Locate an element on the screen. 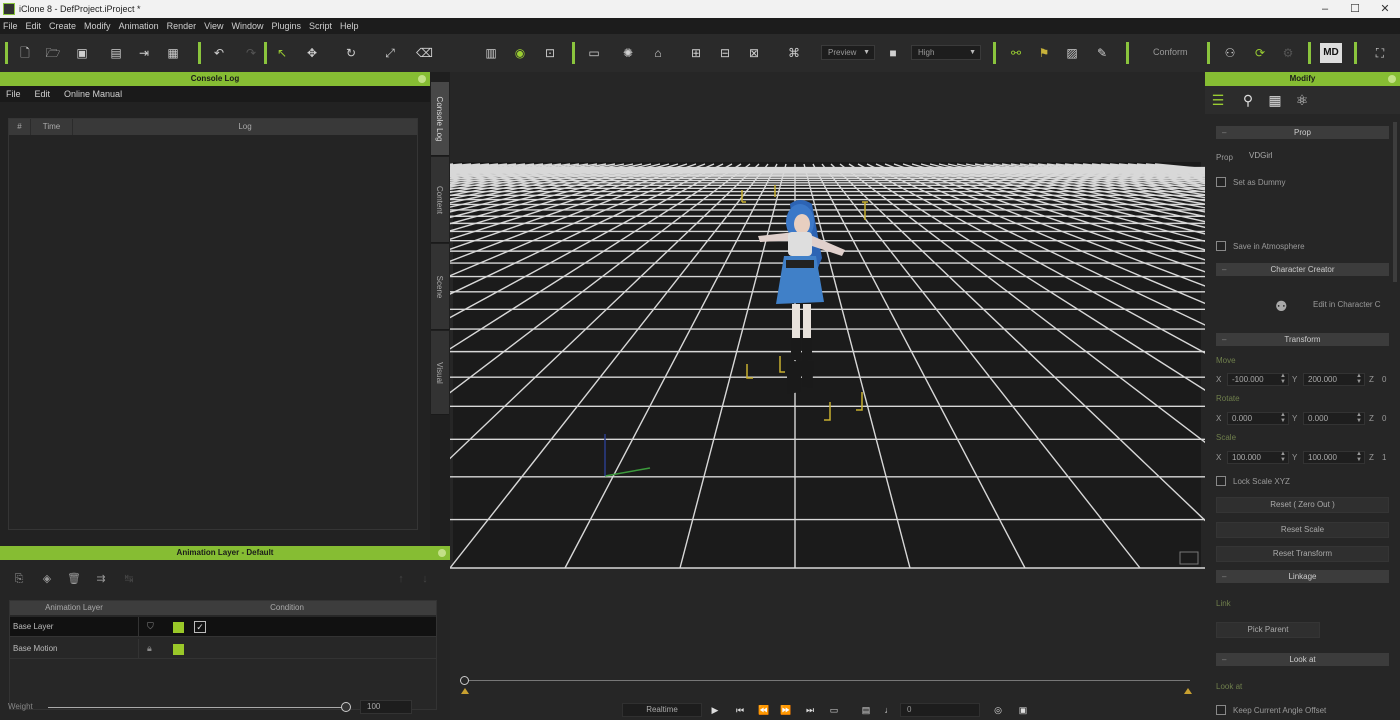 Image resolution: width=1400 pixels, height=720 pixels. eraser-icon: ⌫ is located at coordinates (424, 53).